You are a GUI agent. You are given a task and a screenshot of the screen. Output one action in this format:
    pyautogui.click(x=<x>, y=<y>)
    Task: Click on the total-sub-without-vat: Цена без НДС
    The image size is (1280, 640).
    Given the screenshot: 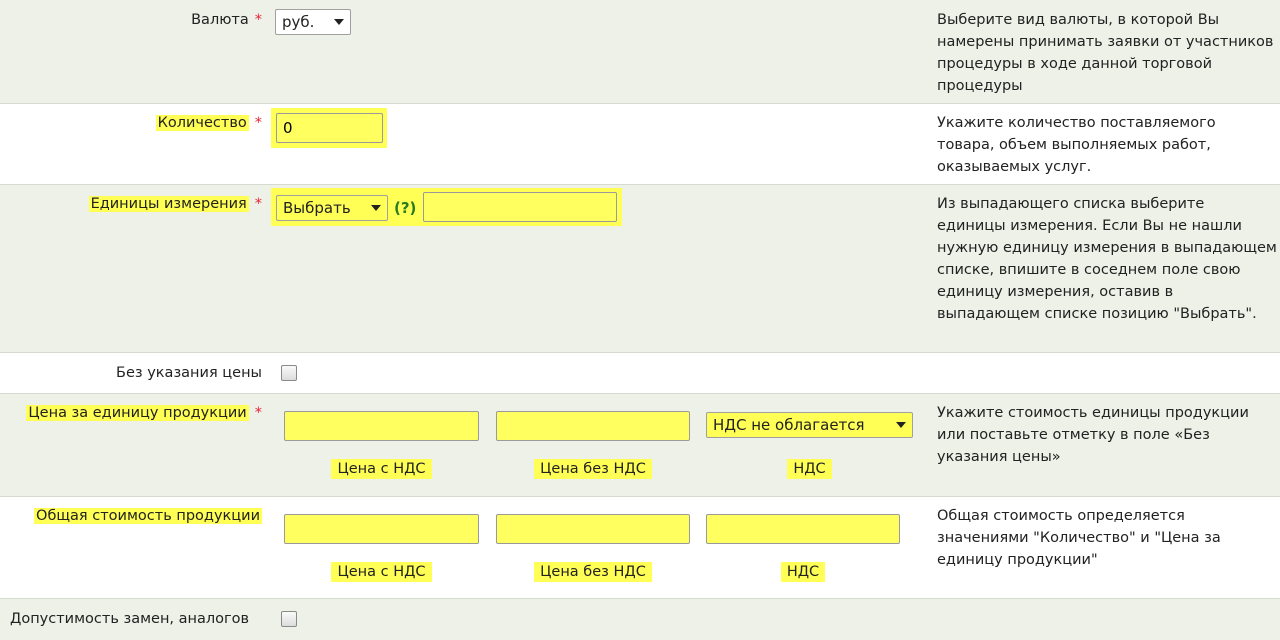 What is the action you would take?
    pyautogui.click(x=593, y=572)
    